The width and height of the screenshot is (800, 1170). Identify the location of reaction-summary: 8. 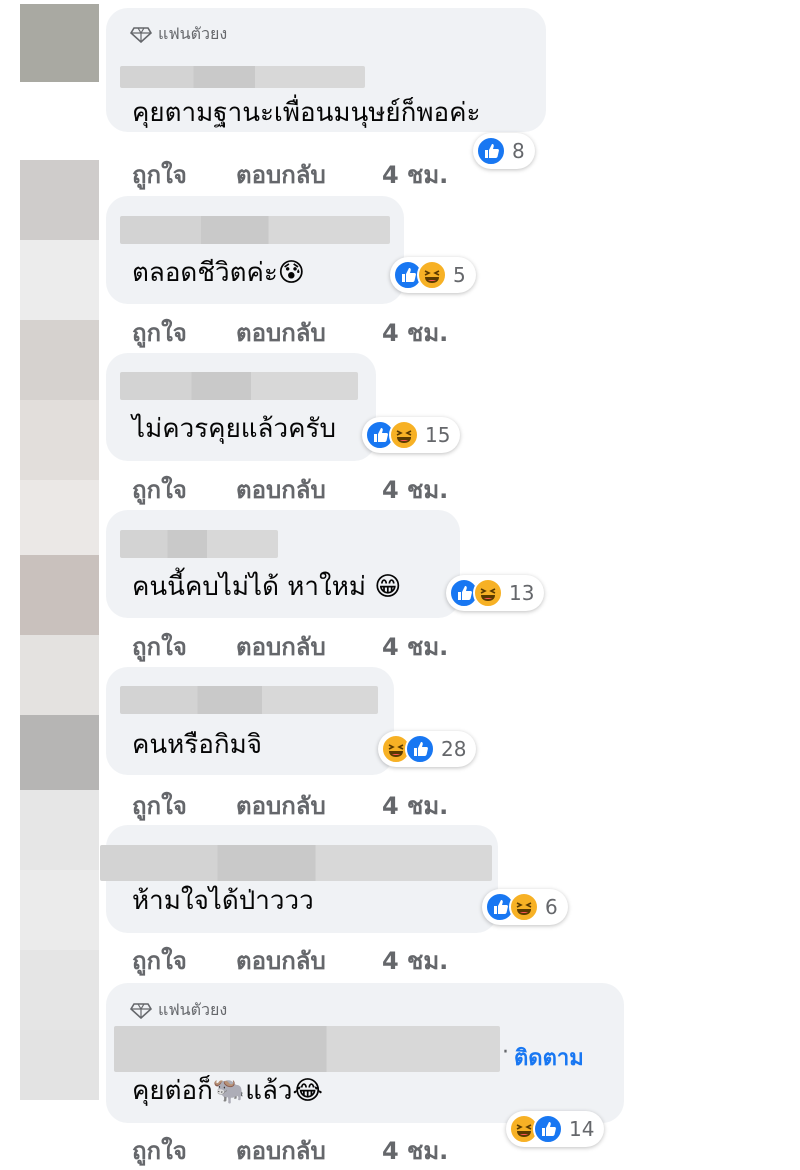
(504, 151).